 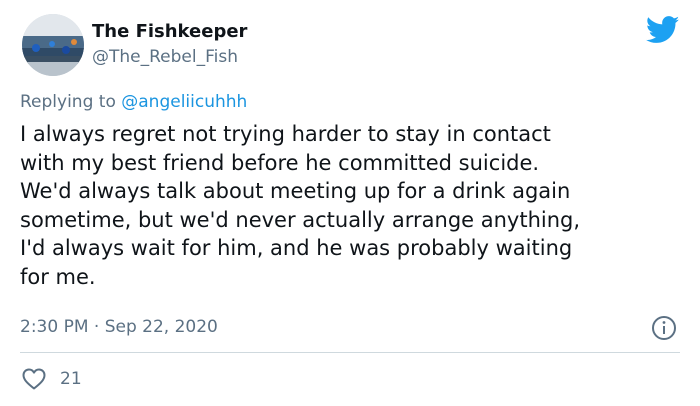 I want to click on author-block: The Fishkeeper @The_Rebel_Fish, so click(x=169, y=44).